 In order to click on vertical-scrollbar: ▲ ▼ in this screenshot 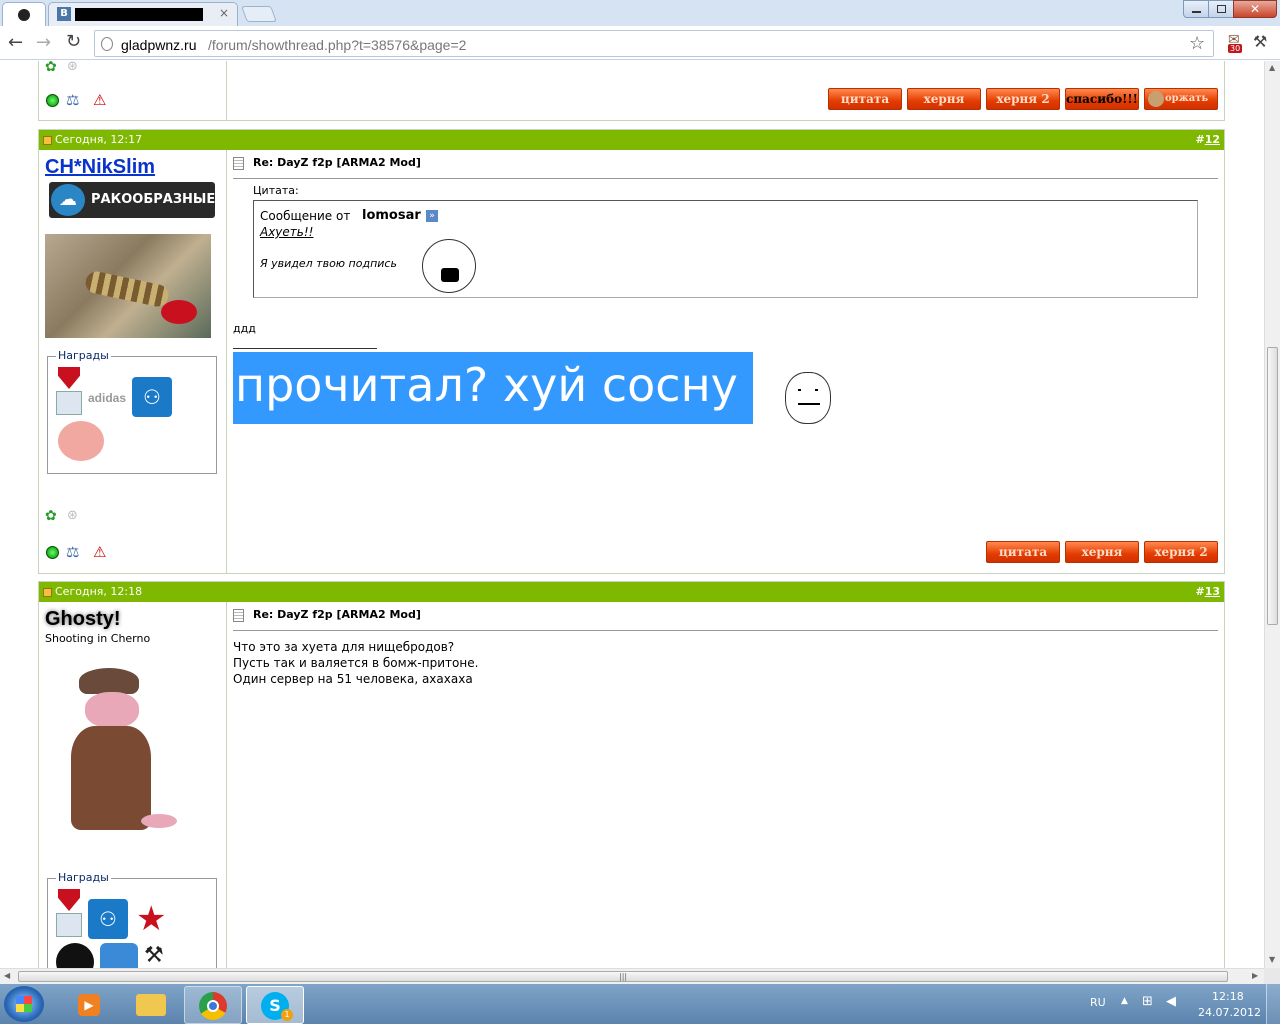, I will do `click(1272, 514)`.